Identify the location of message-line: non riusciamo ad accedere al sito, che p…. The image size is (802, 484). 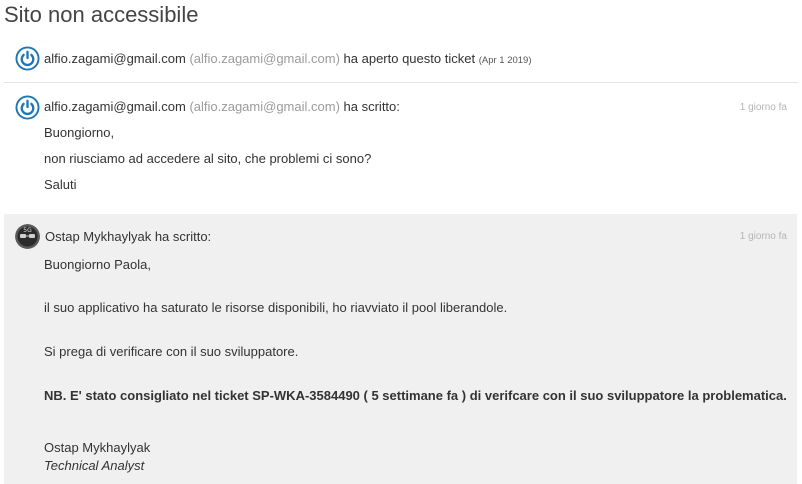
(208, 158).